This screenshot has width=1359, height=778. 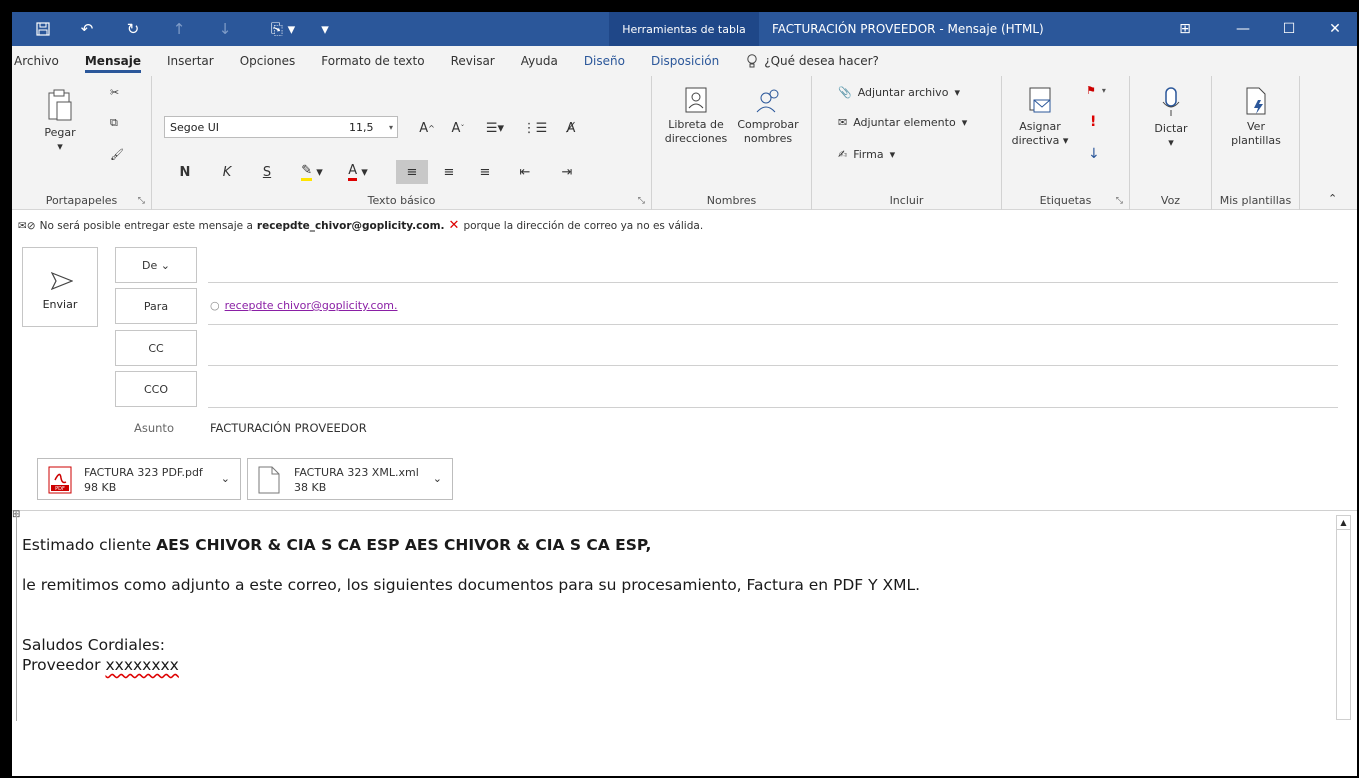 I want to click on tab-formato-texto: Formato de texto, so click(x=372, y=61).